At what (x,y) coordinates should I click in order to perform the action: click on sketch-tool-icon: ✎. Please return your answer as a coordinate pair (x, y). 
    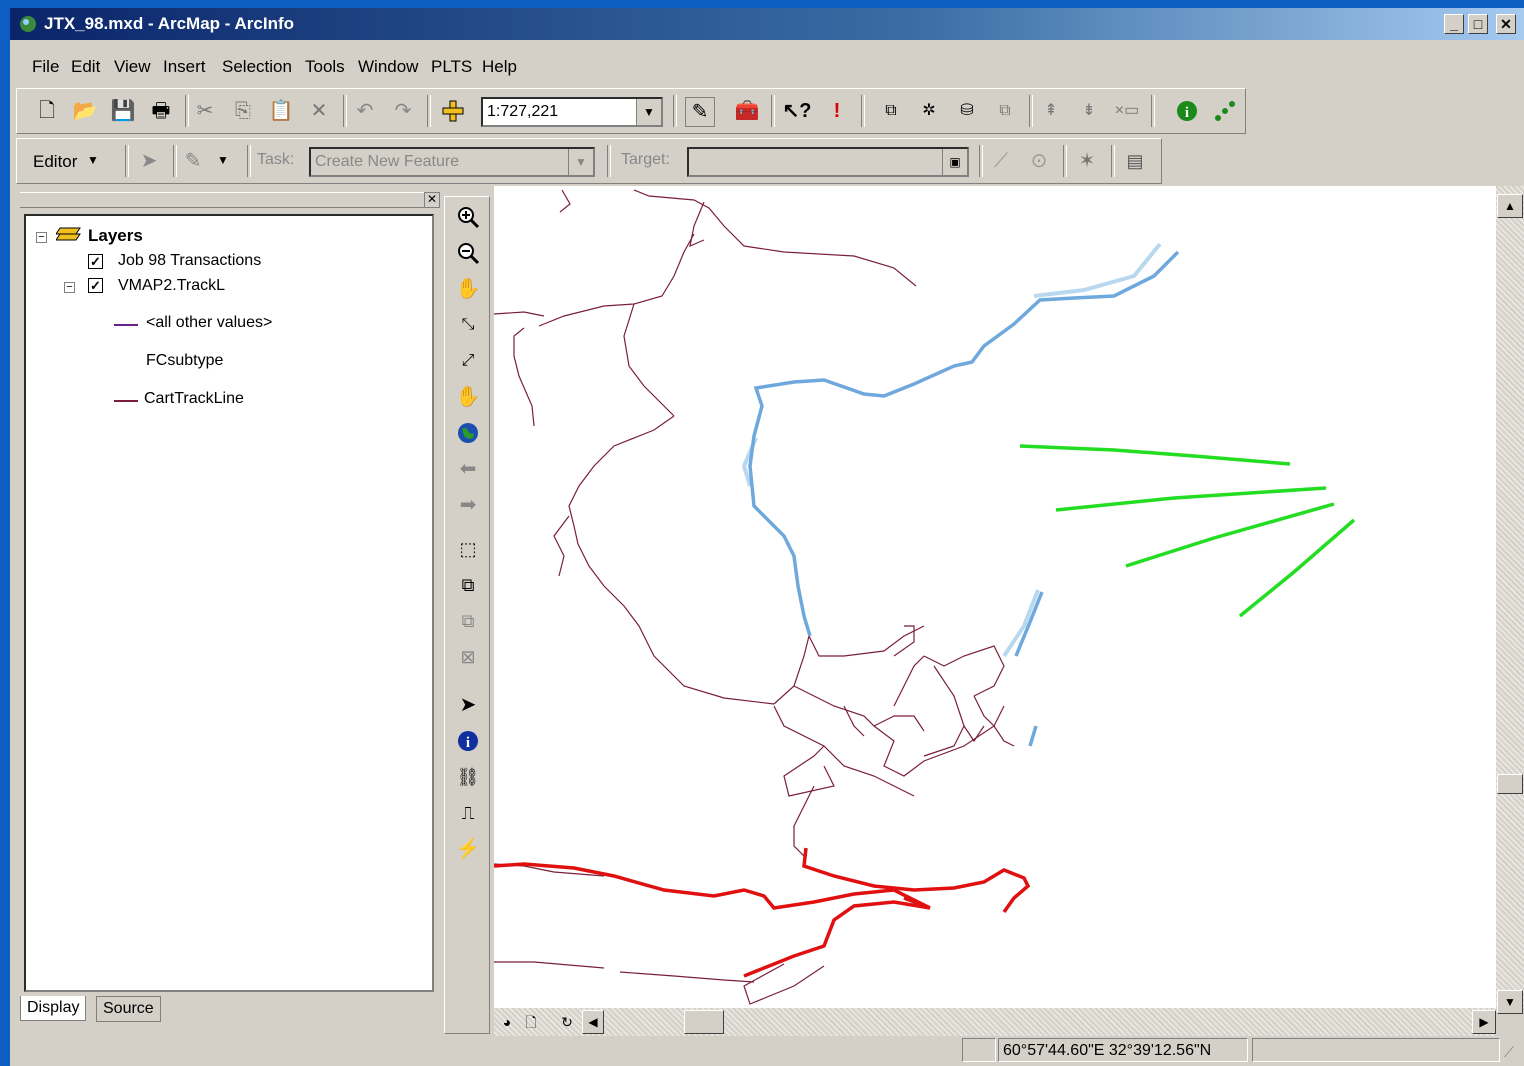
    Looking at the image, I should click on (193, 161).